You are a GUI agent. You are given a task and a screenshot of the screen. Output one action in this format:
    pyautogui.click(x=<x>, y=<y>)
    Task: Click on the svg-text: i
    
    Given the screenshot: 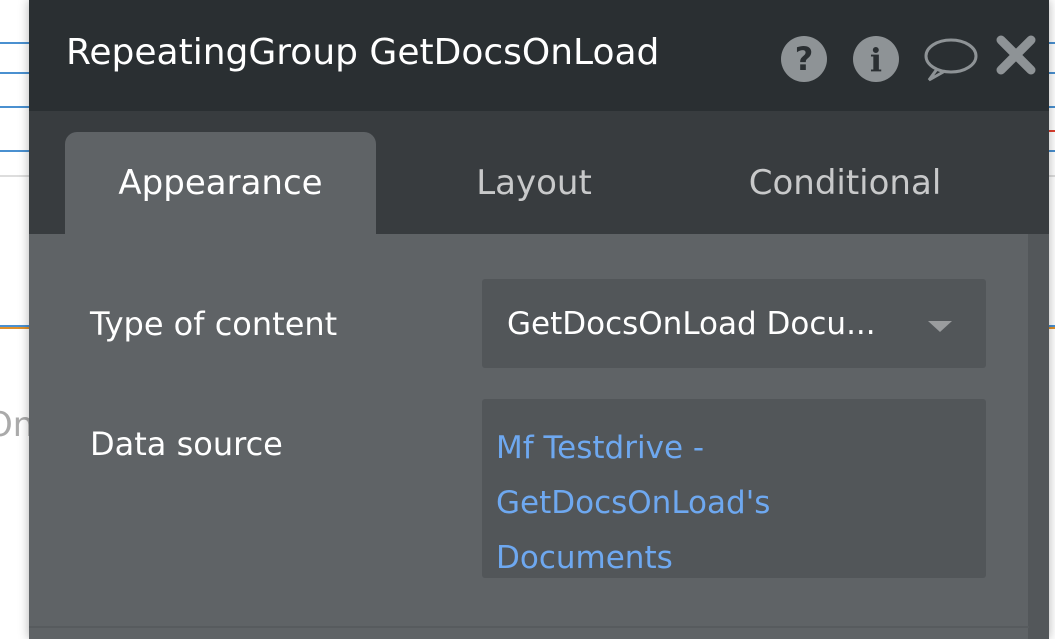 What is the action you would take?
    pyautogui.click(x=876, y=60)
    